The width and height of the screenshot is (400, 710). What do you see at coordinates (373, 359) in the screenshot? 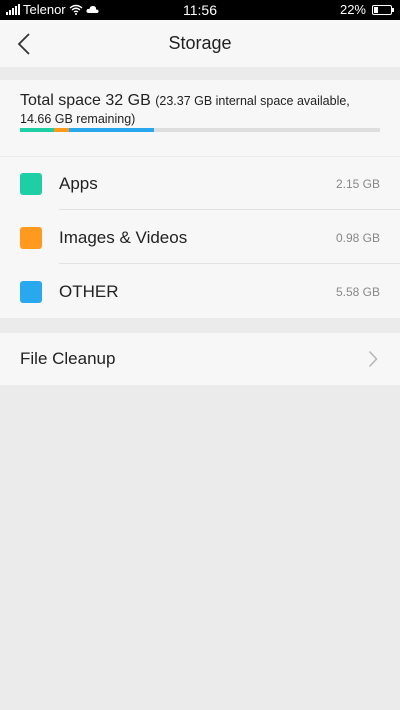
I see `chevron-right-icon` at bounding box center [373, 359].